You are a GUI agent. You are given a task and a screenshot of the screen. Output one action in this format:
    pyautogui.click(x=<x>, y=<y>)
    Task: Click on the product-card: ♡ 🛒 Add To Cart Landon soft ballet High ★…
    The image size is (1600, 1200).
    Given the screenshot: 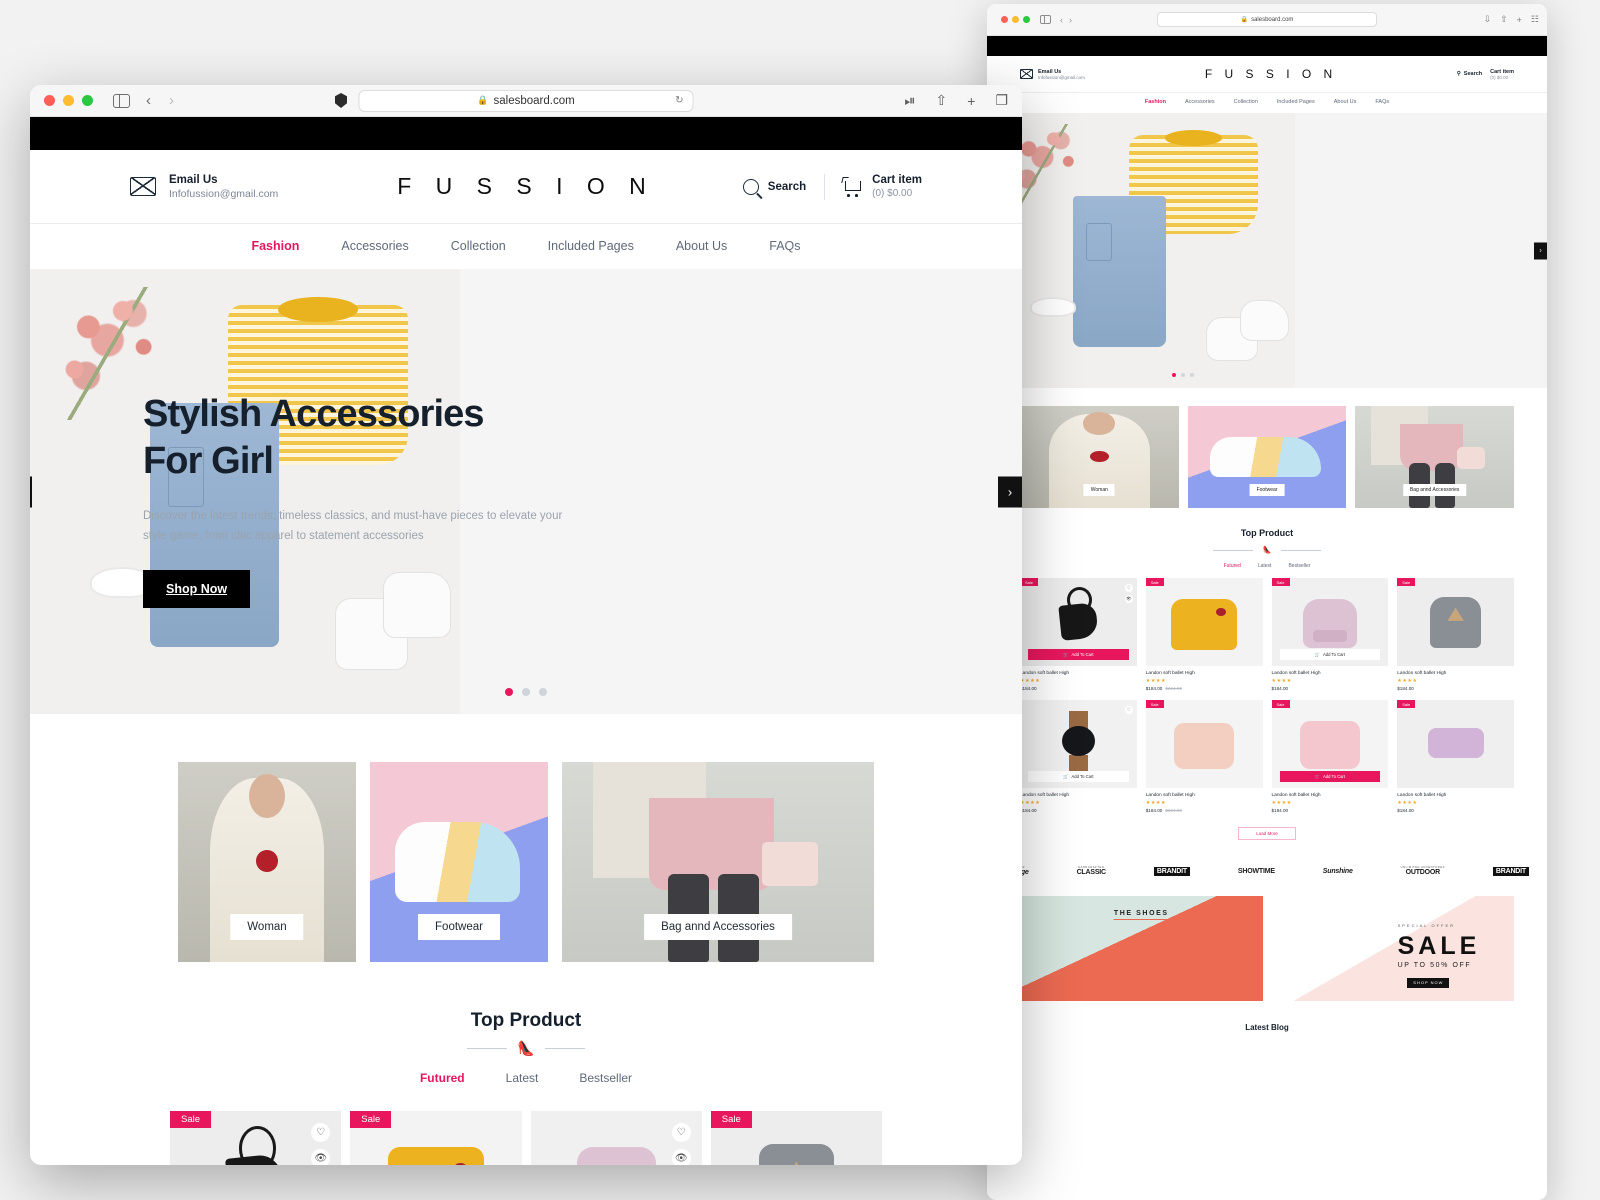 What is the action you would take?
    pyautogui.click(x=1078, y=756)
    